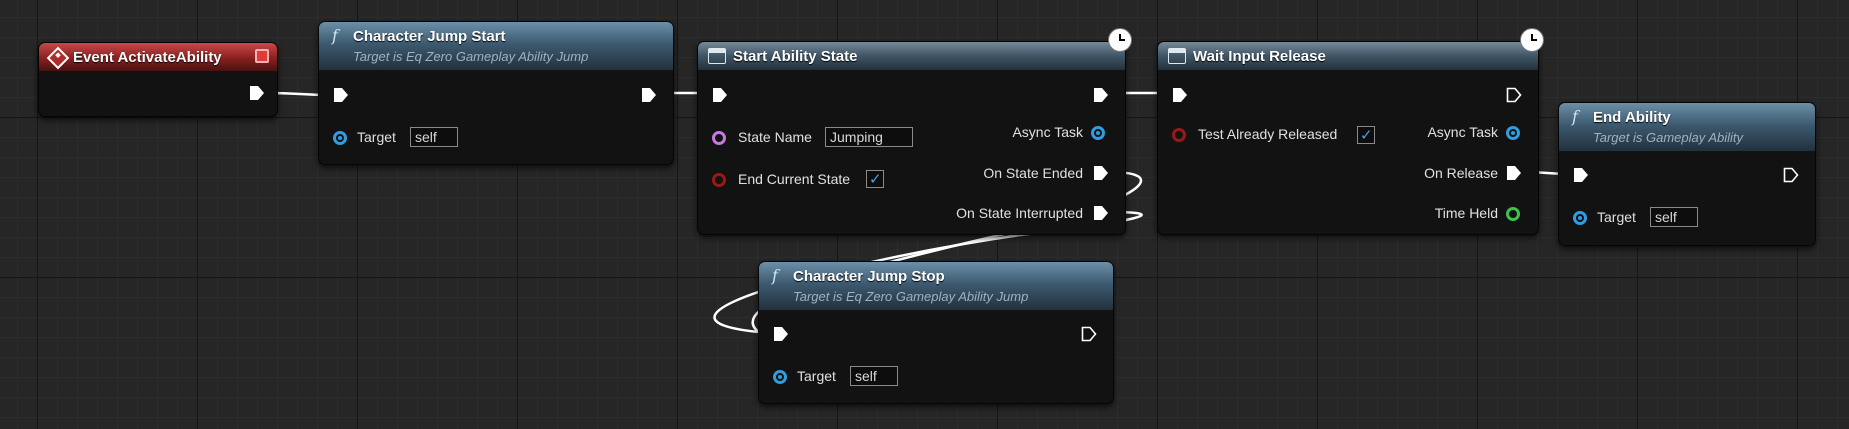 This screenshot has width=1849, height=429. I want to click on event-delegate-icon, so click(262, 56).